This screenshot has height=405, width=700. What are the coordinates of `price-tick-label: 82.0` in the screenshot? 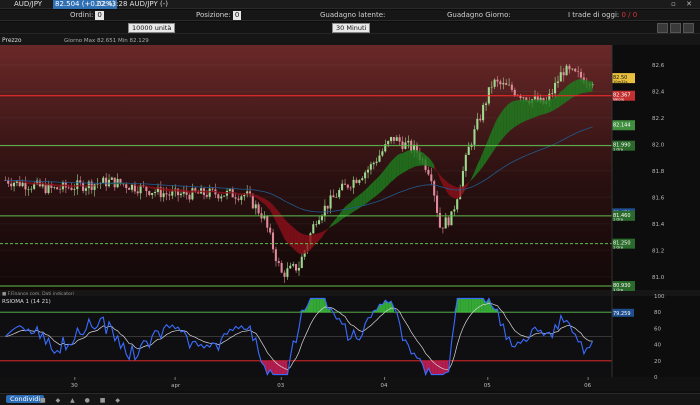 It's located at (658, 145).